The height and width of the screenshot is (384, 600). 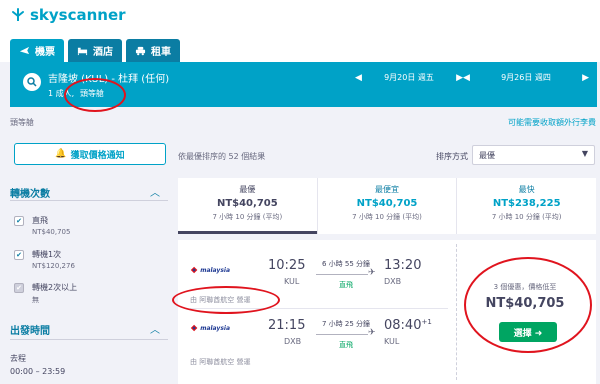 What do you see at coordinates (346, 324) in the screenshot?
I see `inbound-duration: 7 小時 25 分鐘` at bounding box center [346, 324].